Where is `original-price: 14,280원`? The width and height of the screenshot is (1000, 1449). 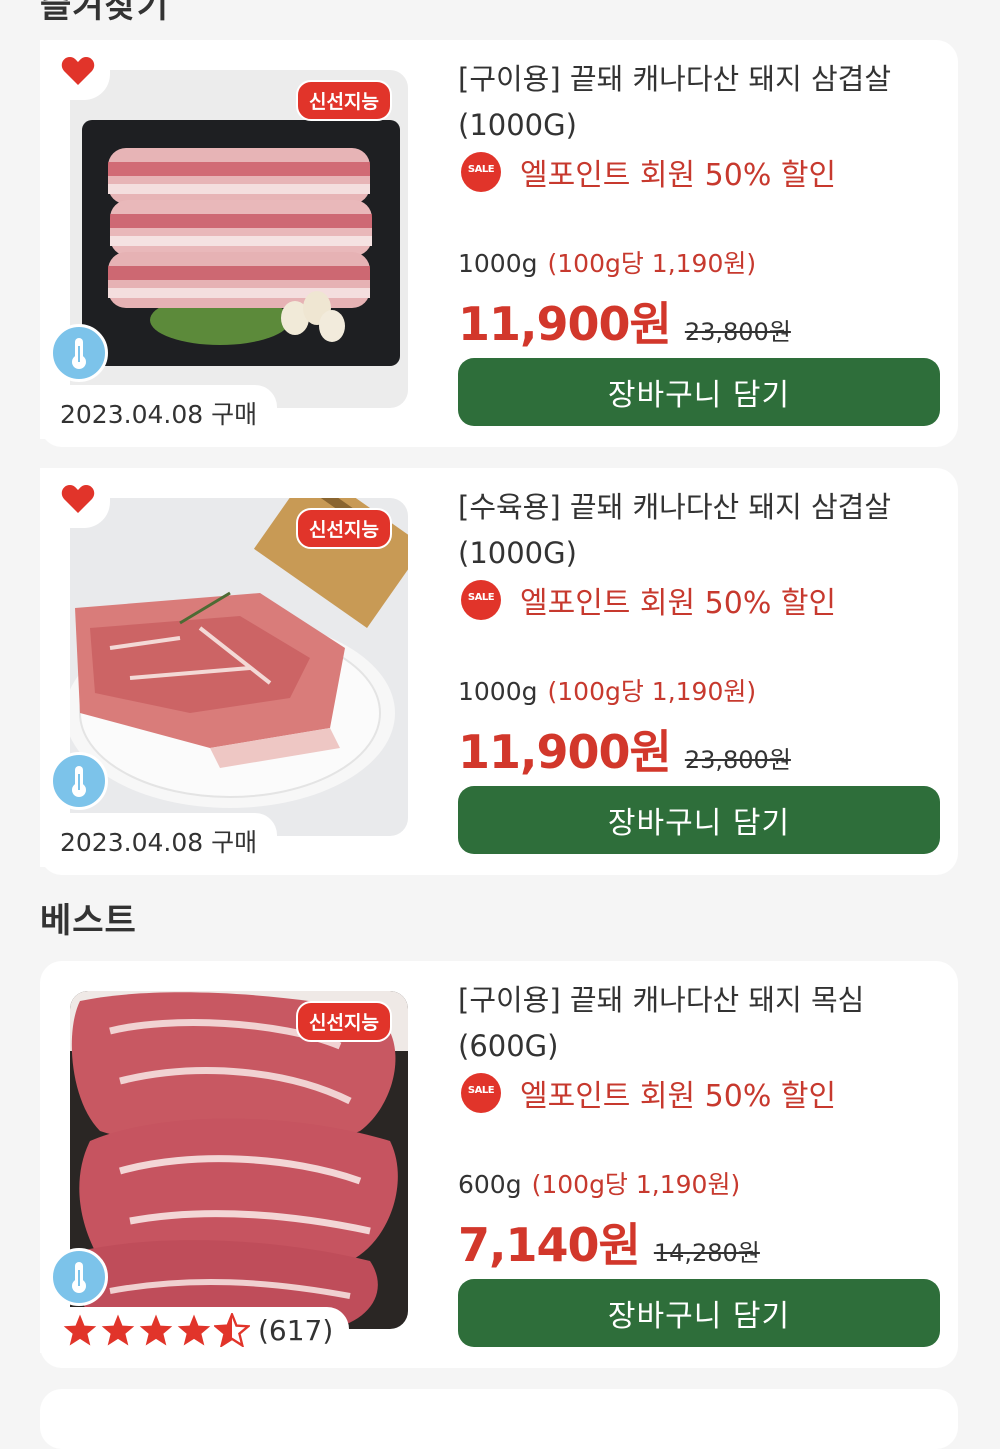 original-price: 14,280원 is located at coordinates (706, 1253).